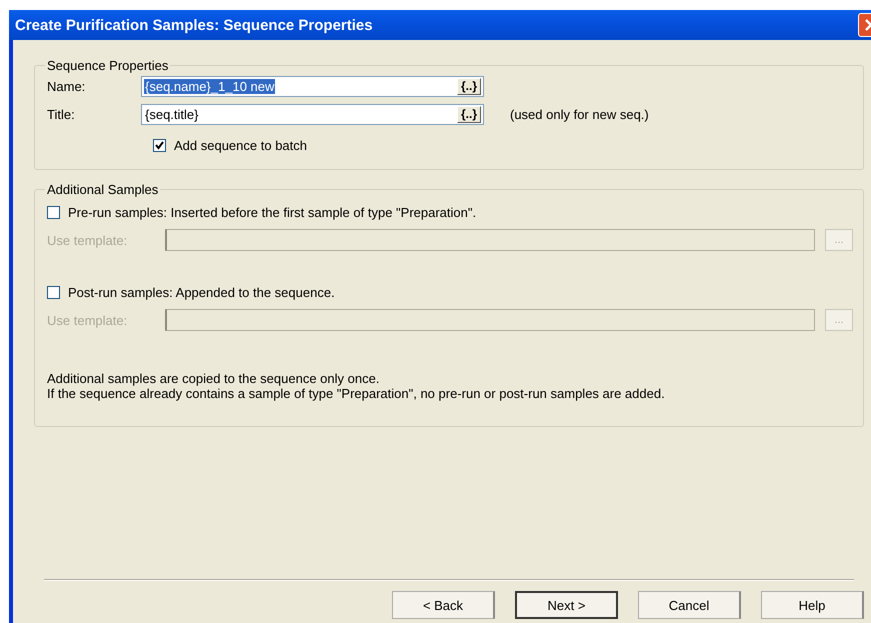 Image resolution: width=871 pixels, height=623 pixels. Describe the element at coordinates (272, 212) in the screenshot. I see `checkbox-label: Pre-run samples: Inserted before the first sample of type "Preparation".` at that location.